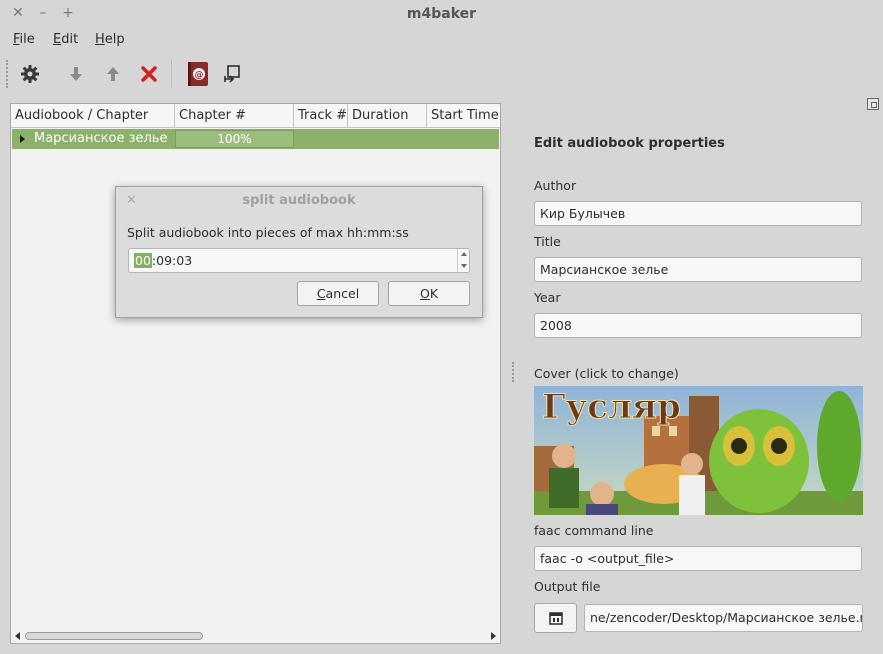 The height and width of the screenshot is (654, 883). Describe the element at coordinates (547, 241) in the screenshot. I see `title-label: Title` at that location.